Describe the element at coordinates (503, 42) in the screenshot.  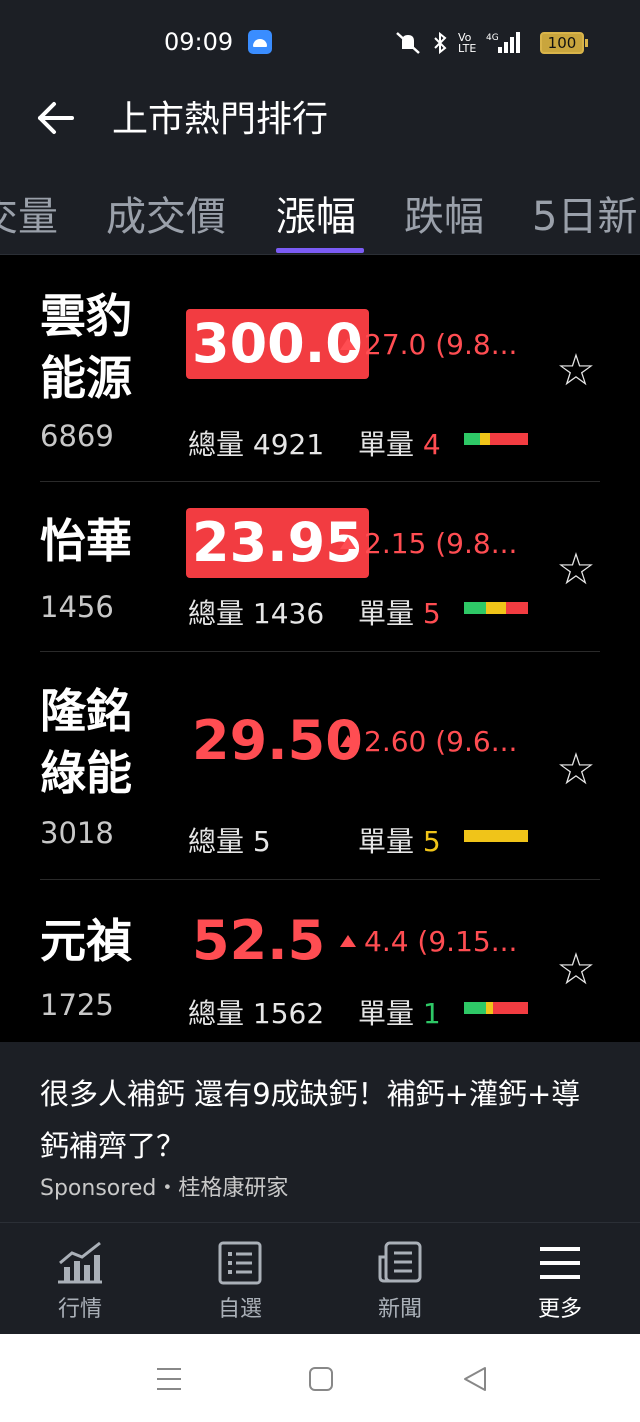
I see `signal-icon: 4G` at that location.